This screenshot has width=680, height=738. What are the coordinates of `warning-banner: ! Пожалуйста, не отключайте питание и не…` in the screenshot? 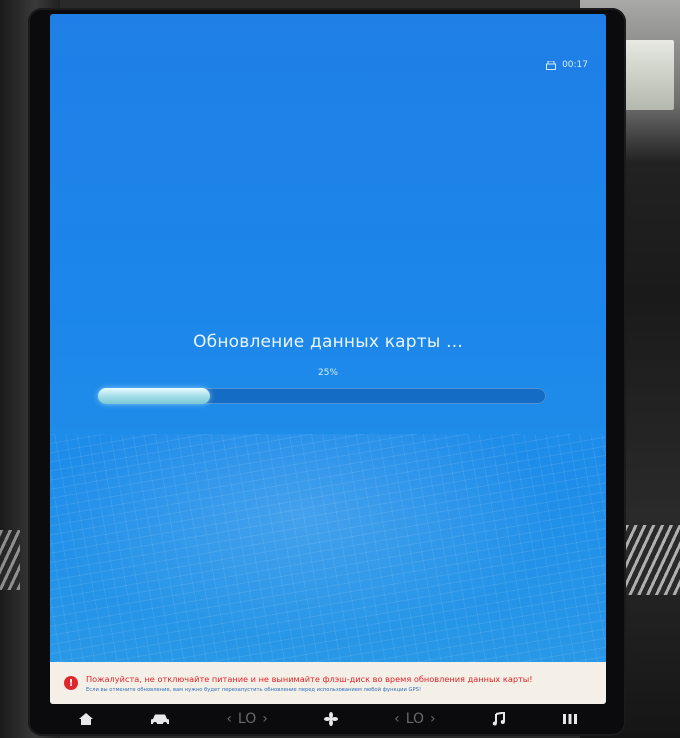 It's located at (328, 683).